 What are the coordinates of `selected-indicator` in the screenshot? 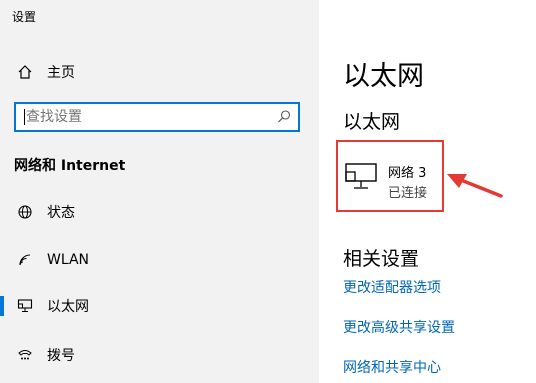 It's located at (2, 306).